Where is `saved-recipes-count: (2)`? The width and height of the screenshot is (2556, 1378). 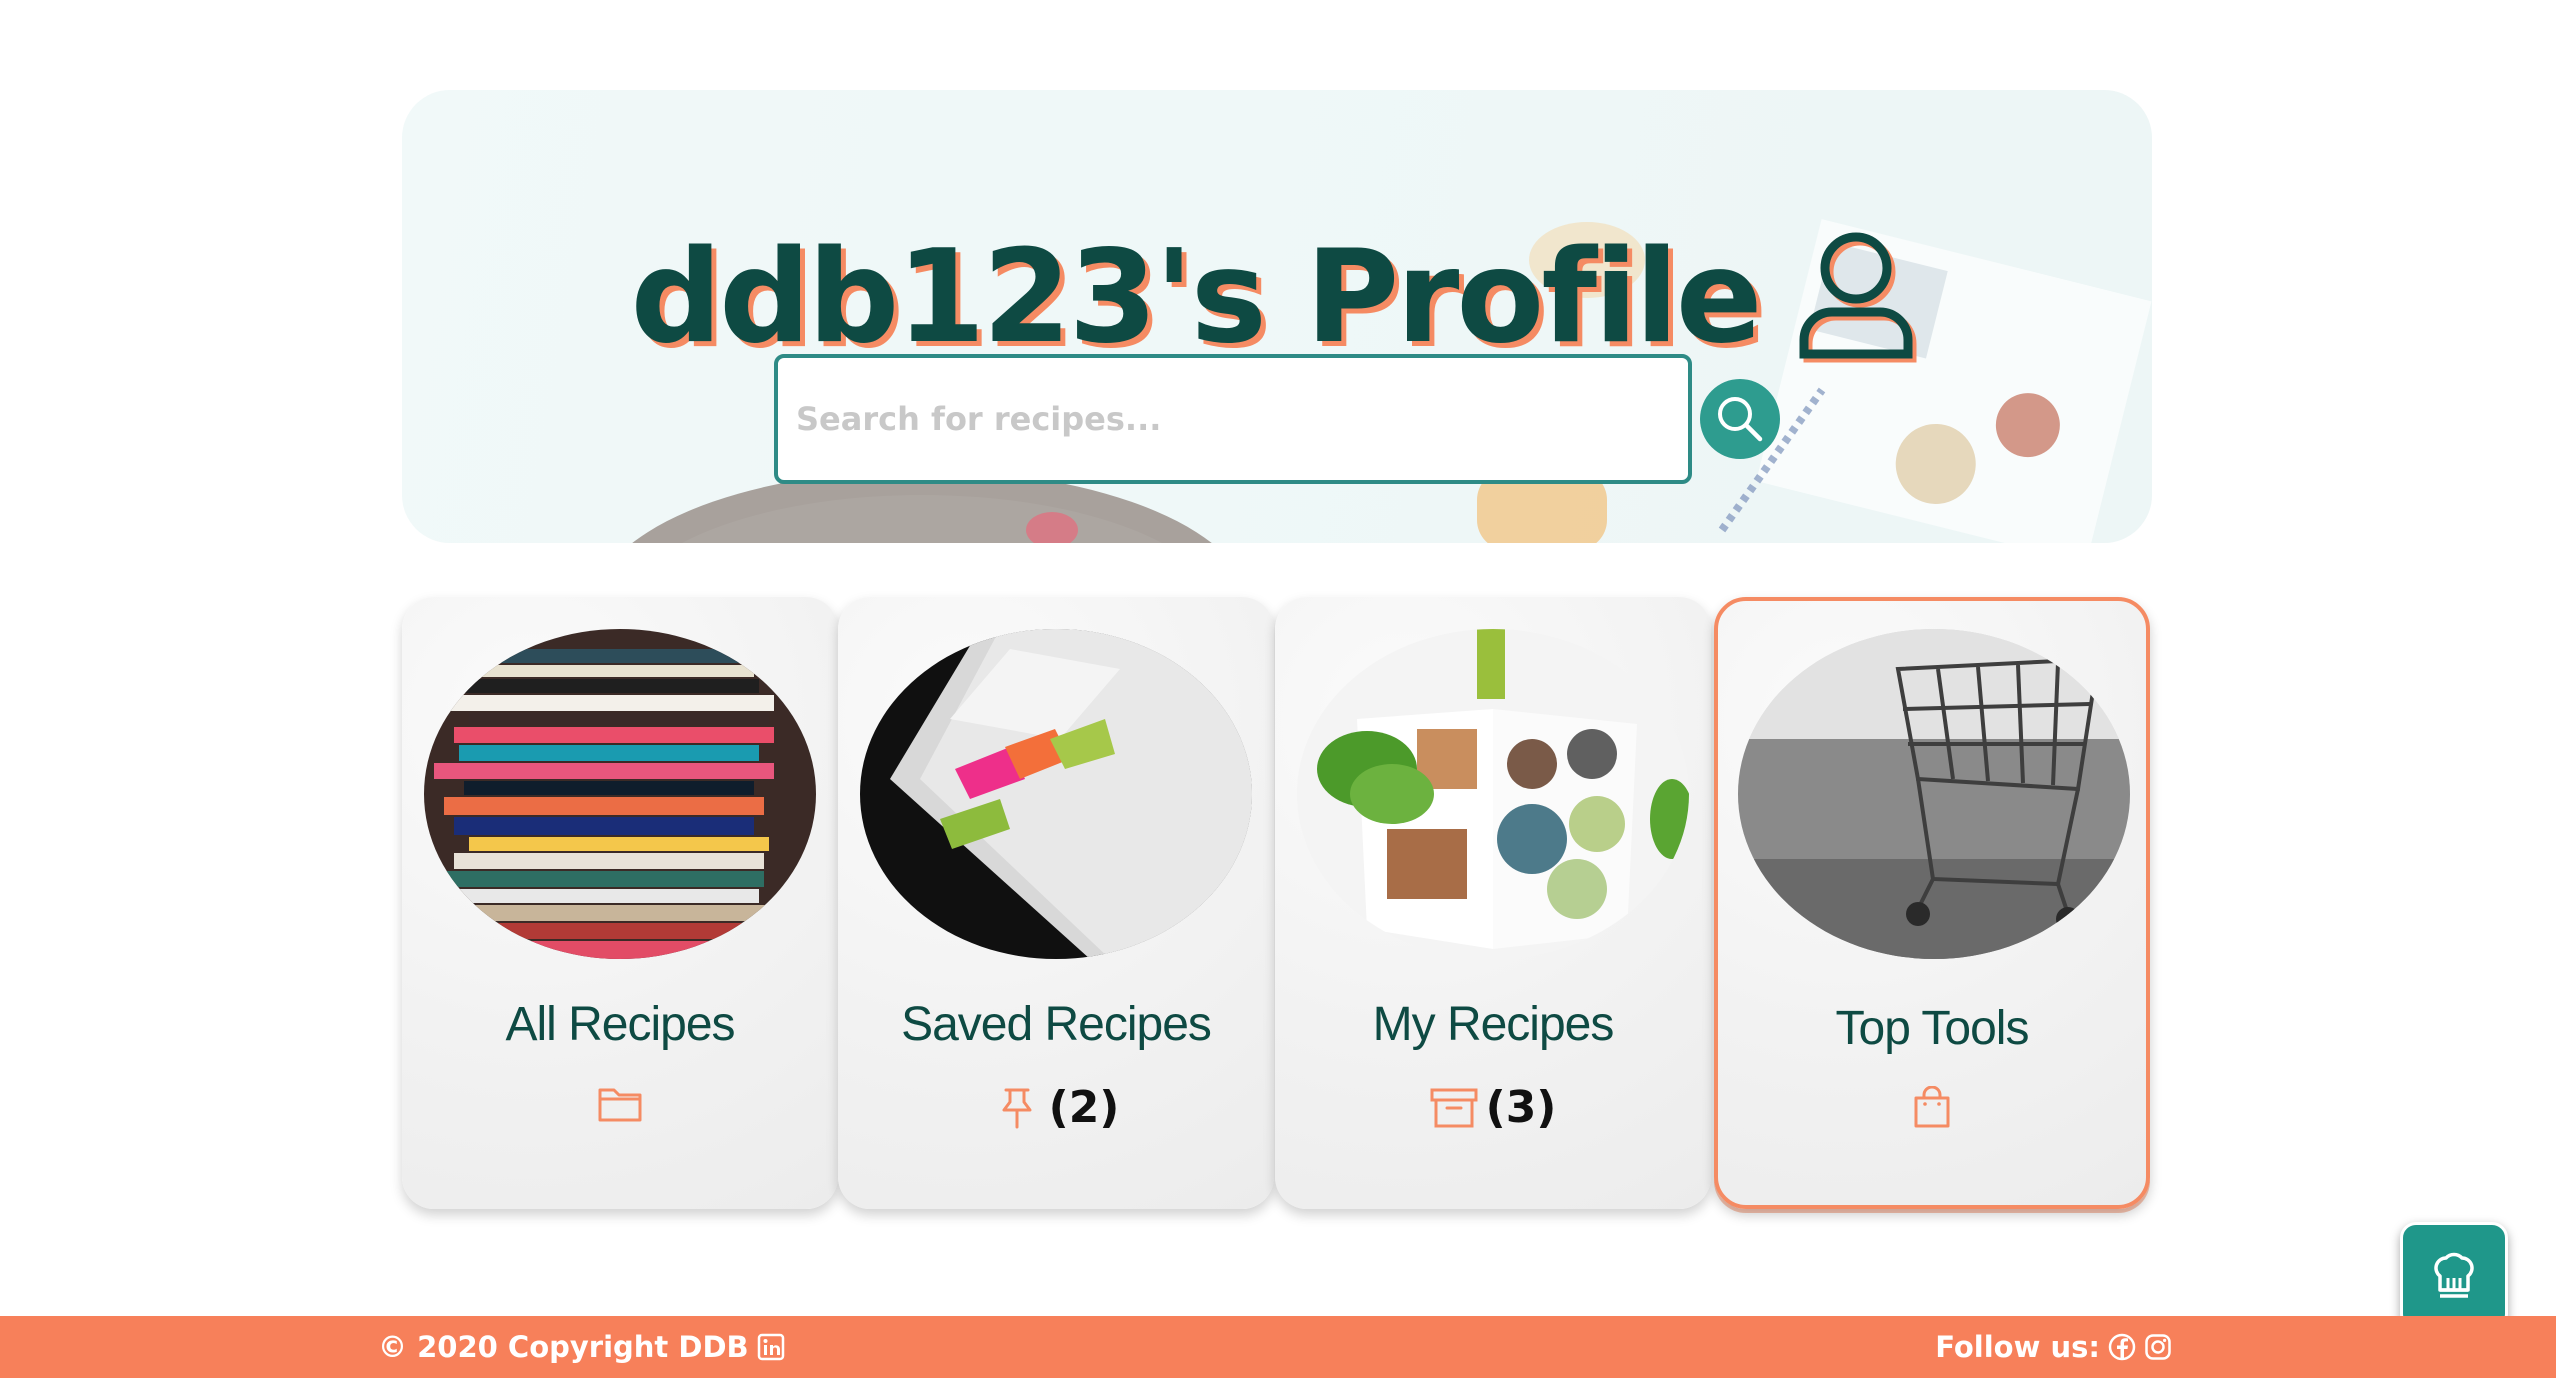 saved-recipes-count: (2) is located at coordinates (1084, 1107).